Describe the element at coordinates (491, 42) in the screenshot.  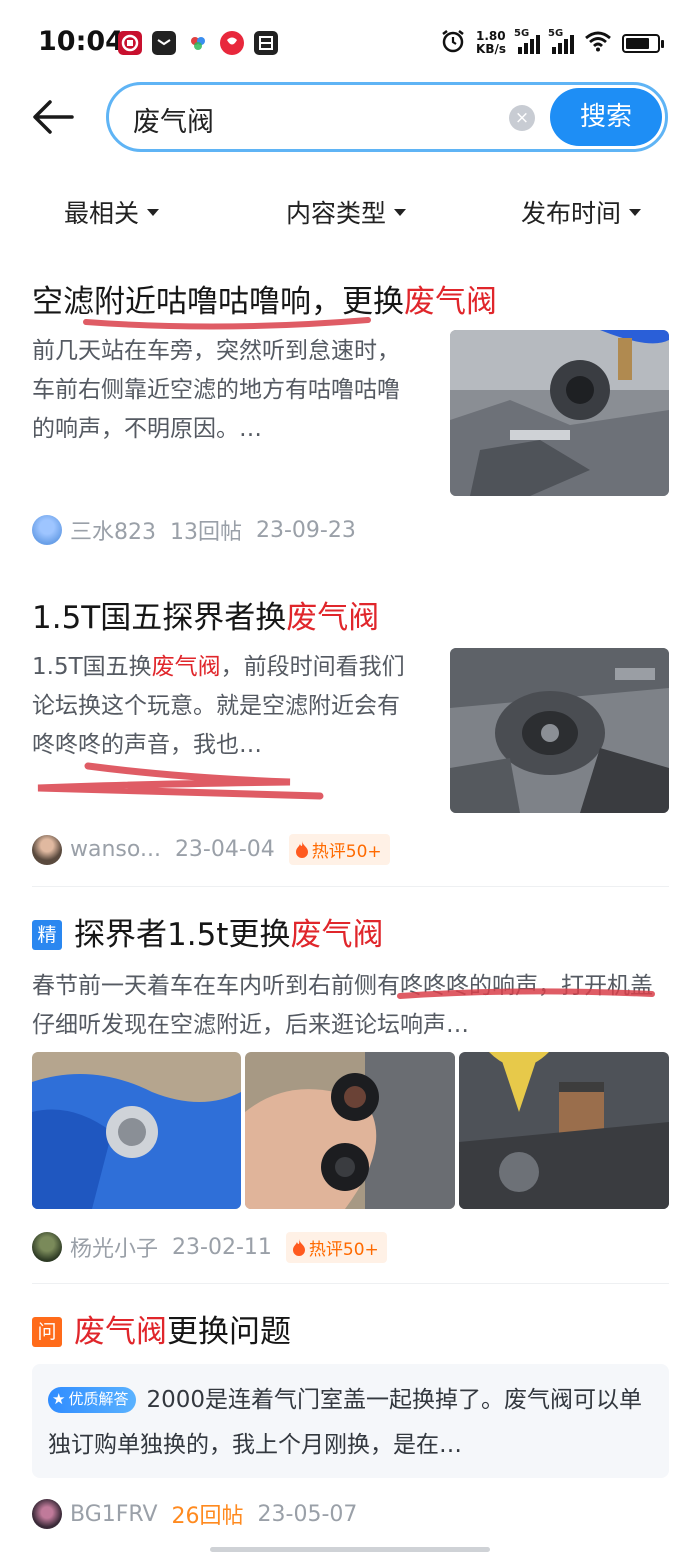
I see `net-speed: 1.80 KB/s` at that location.